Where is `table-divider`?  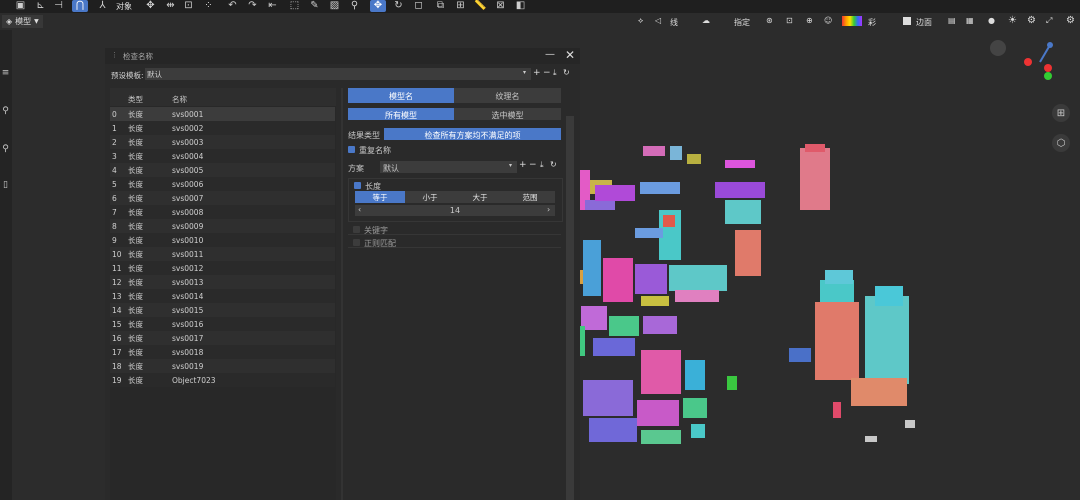
table-divider is located at coordinates (342, 294).